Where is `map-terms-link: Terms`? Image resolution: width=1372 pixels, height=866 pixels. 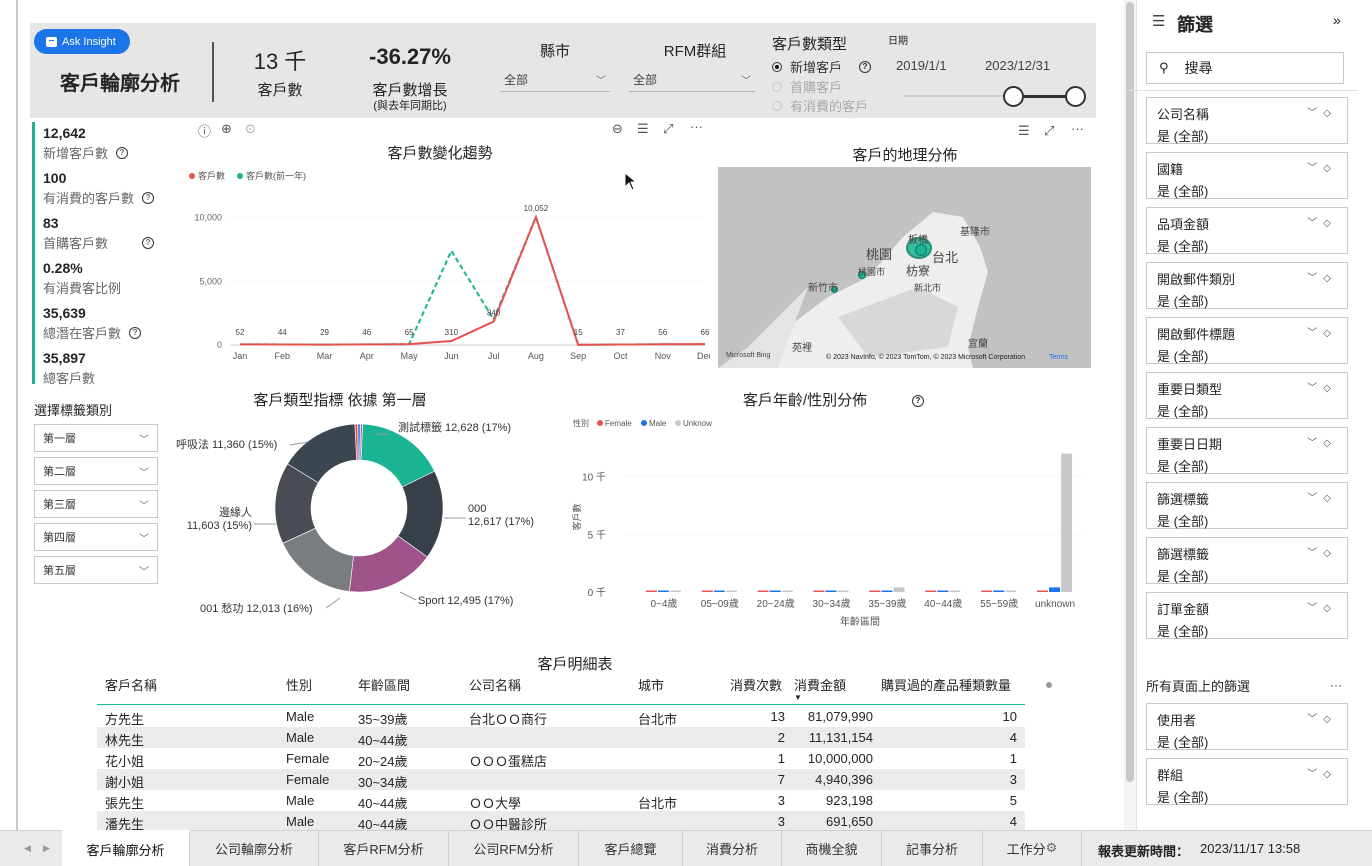 map-terms-link: Terms is located at coordinates (1058, 357).